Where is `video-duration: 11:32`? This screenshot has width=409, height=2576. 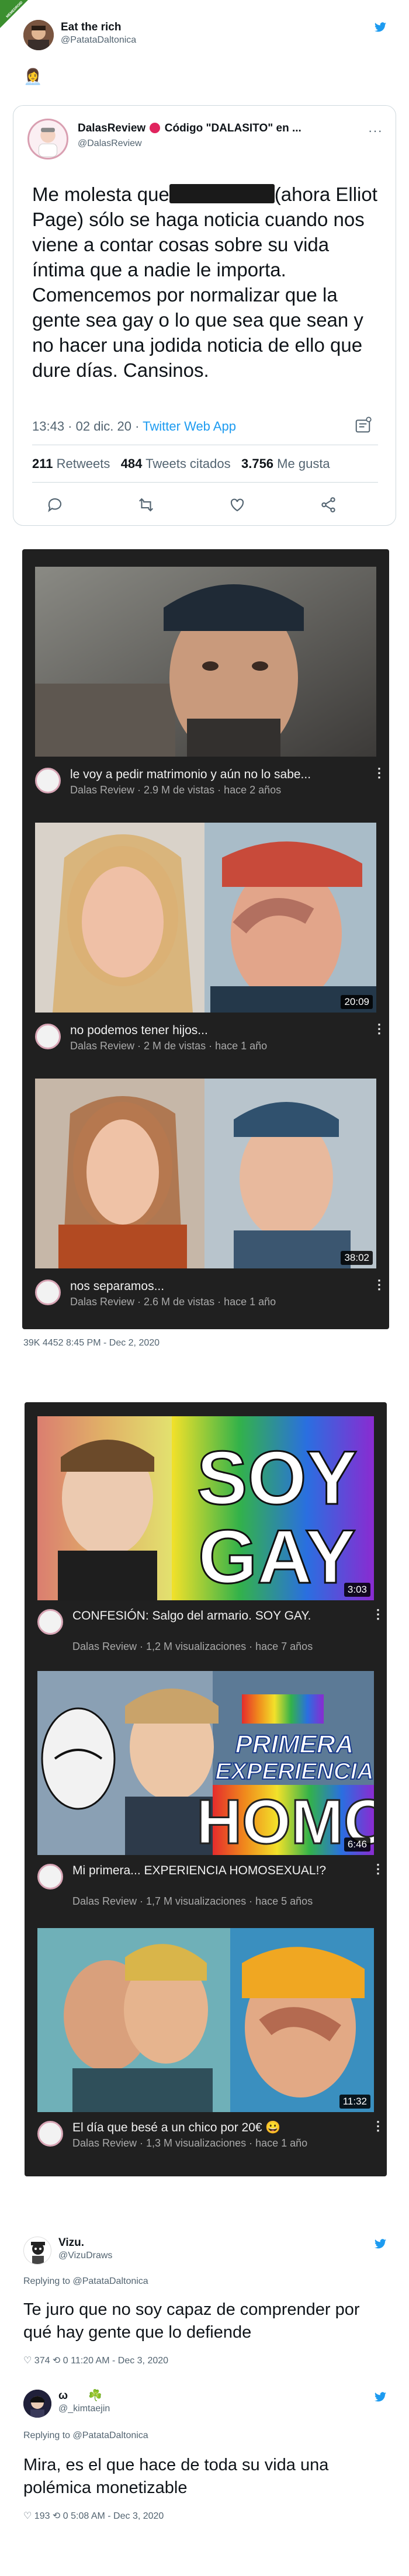 video-duration: 11:32 is located at coordinates (354, 2102).